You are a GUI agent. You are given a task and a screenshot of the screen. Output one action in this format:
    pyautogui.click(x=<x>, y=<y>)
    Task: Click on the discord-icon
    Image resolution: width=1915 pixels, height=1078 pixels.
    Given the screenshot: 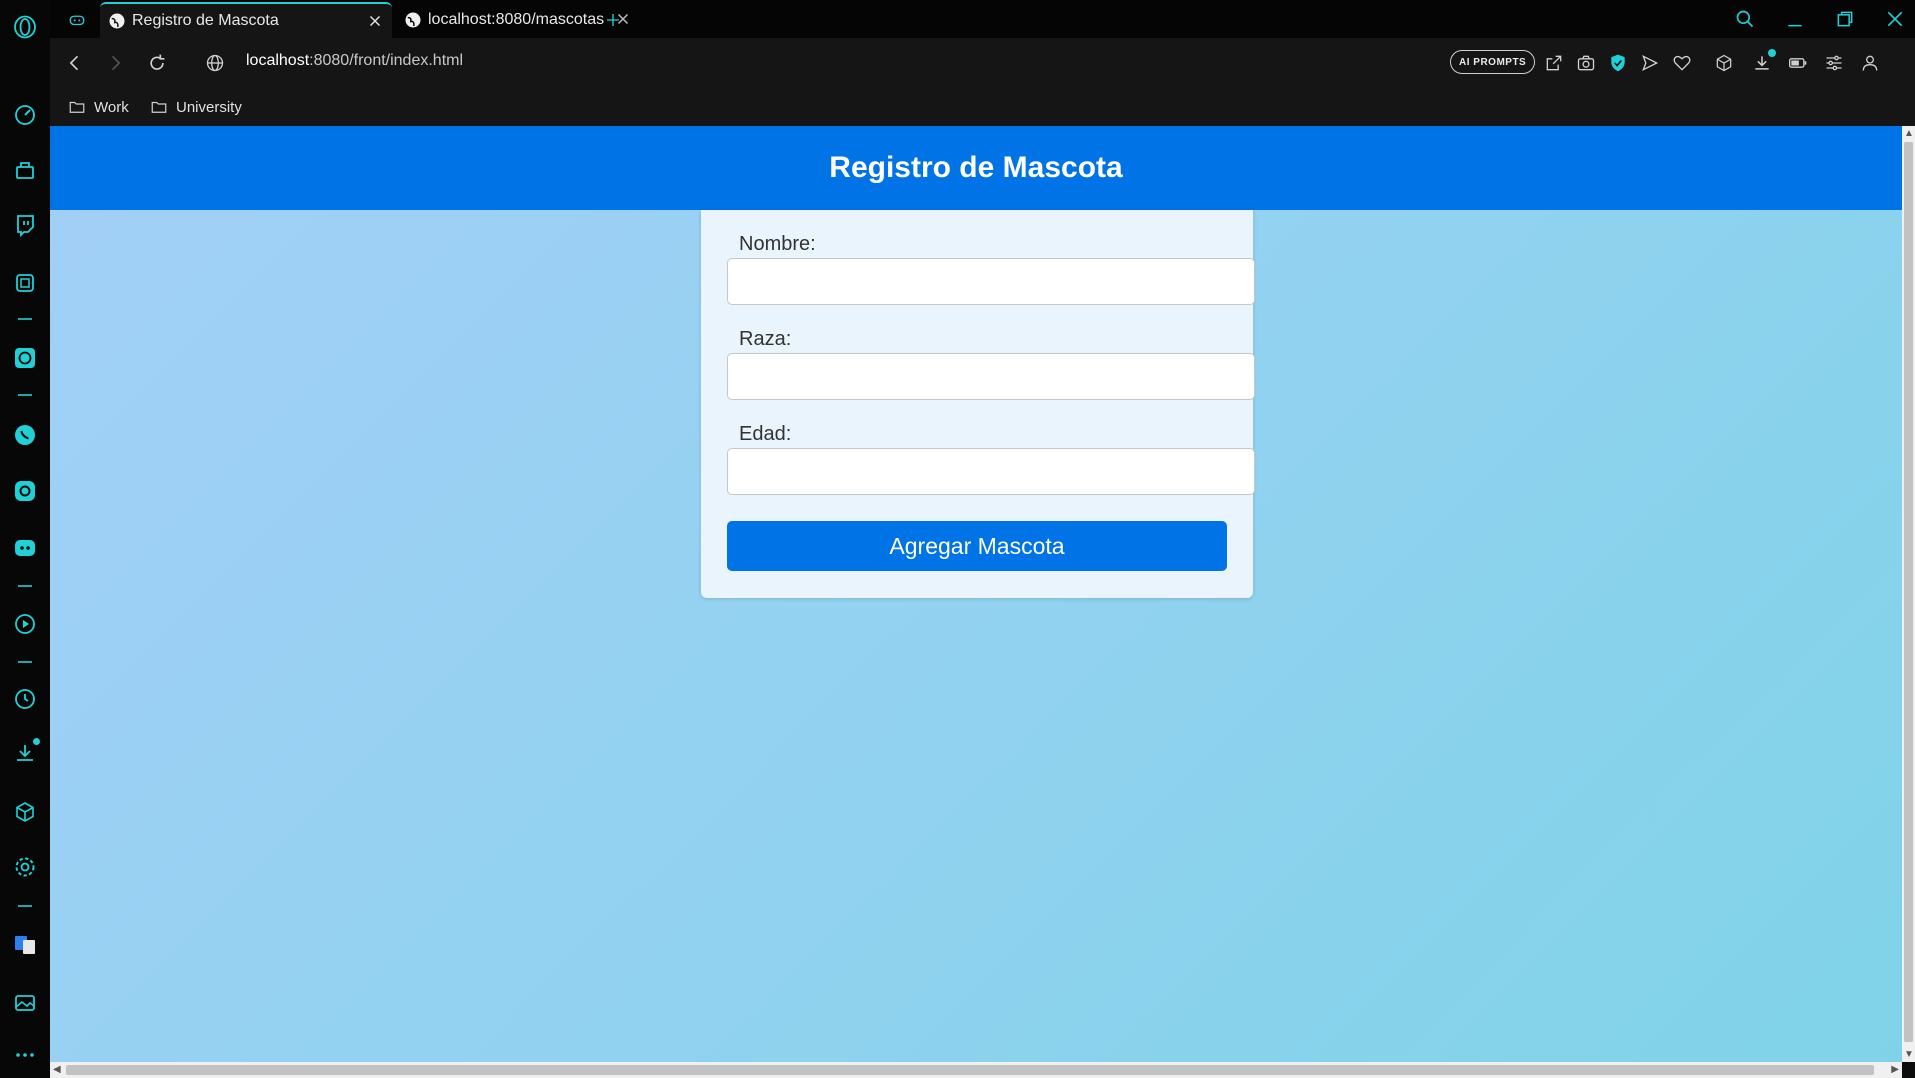 What is the action you would take?
    pyautogui.click(x=25, y=548)
    